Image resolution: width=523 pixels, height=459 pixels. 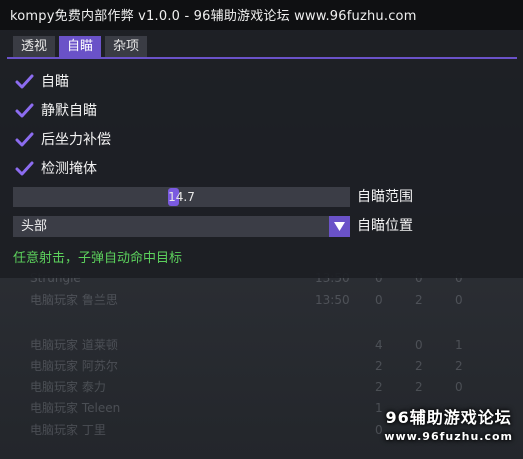 What do you see at coordinates (246, 345) in the screenshot?
I see `background-row: 电脑玩家 道莱顿 4 0 1` at bounding box center [246, 345].